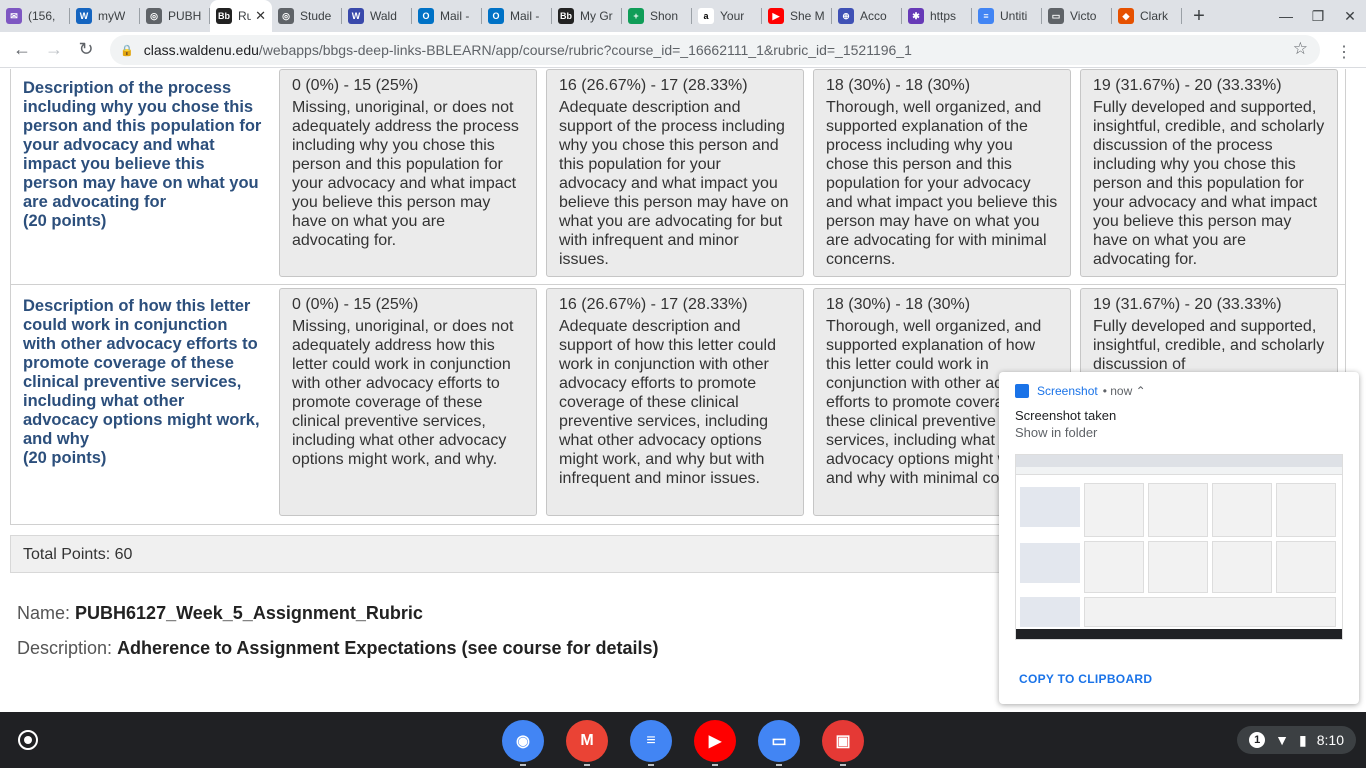 The image size is (1366, 768). I want to click on browser-tab: ◎ Stude, so click(307, 16).